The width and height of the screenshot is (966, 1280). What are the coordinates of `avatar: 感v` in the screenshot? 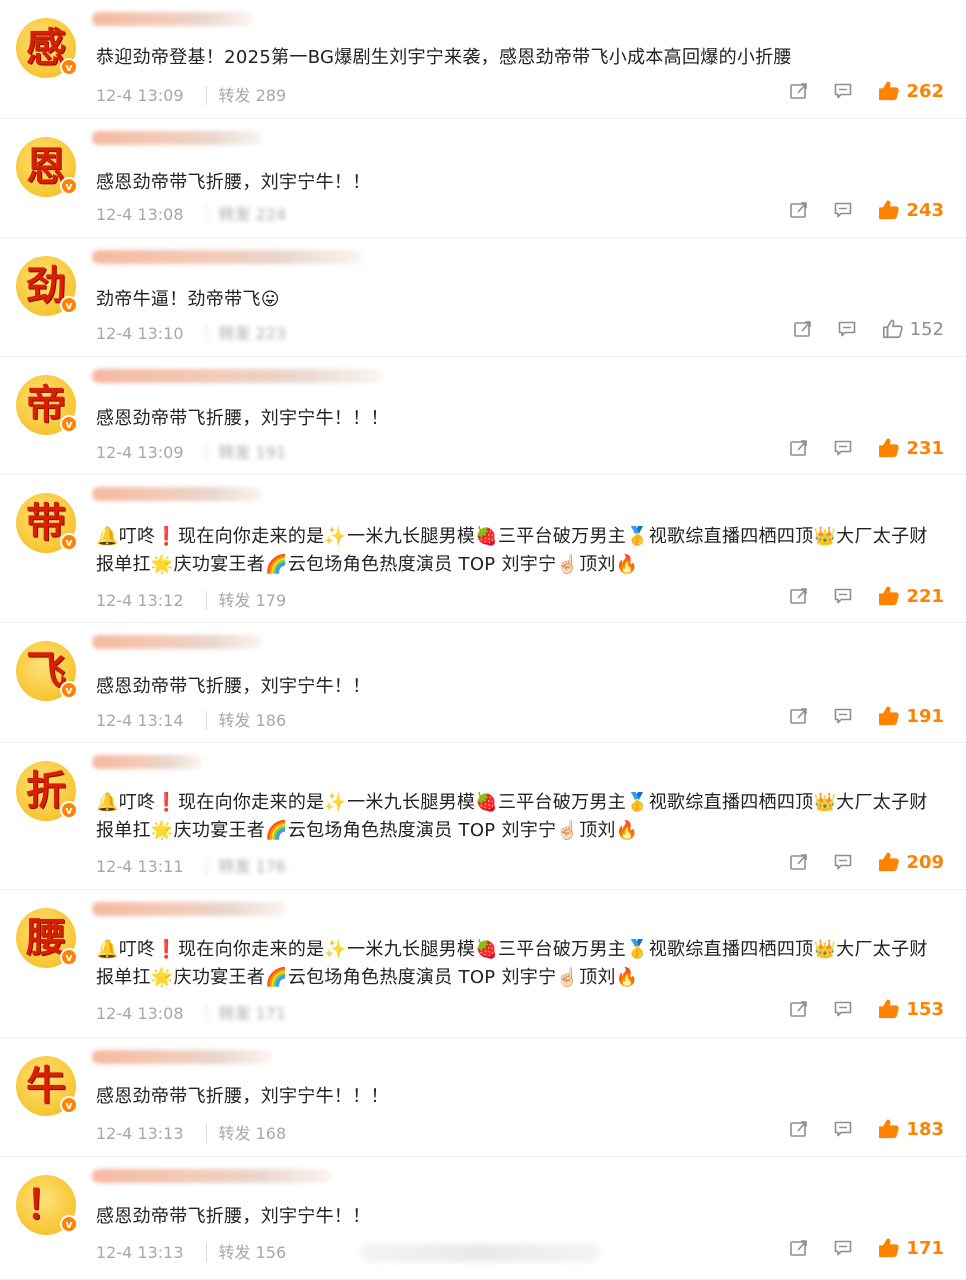 It's located at (47, 48).